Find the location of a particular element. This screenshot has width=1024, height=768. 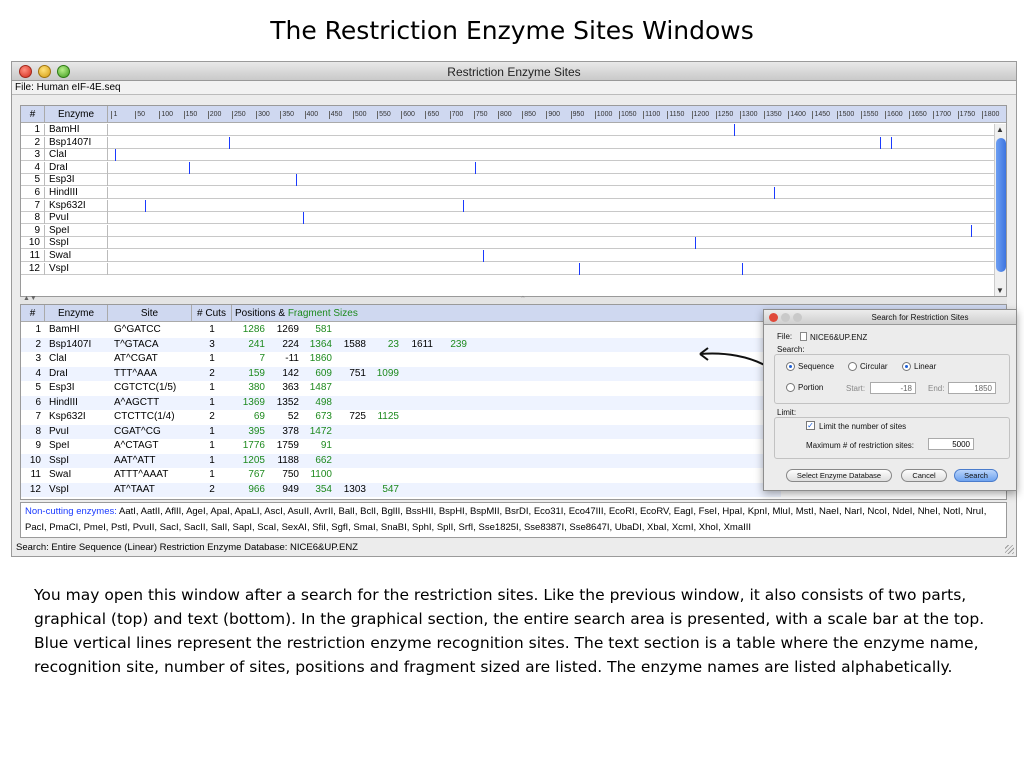

row-site: AT^TAAT is located at coordinates (134, 489).